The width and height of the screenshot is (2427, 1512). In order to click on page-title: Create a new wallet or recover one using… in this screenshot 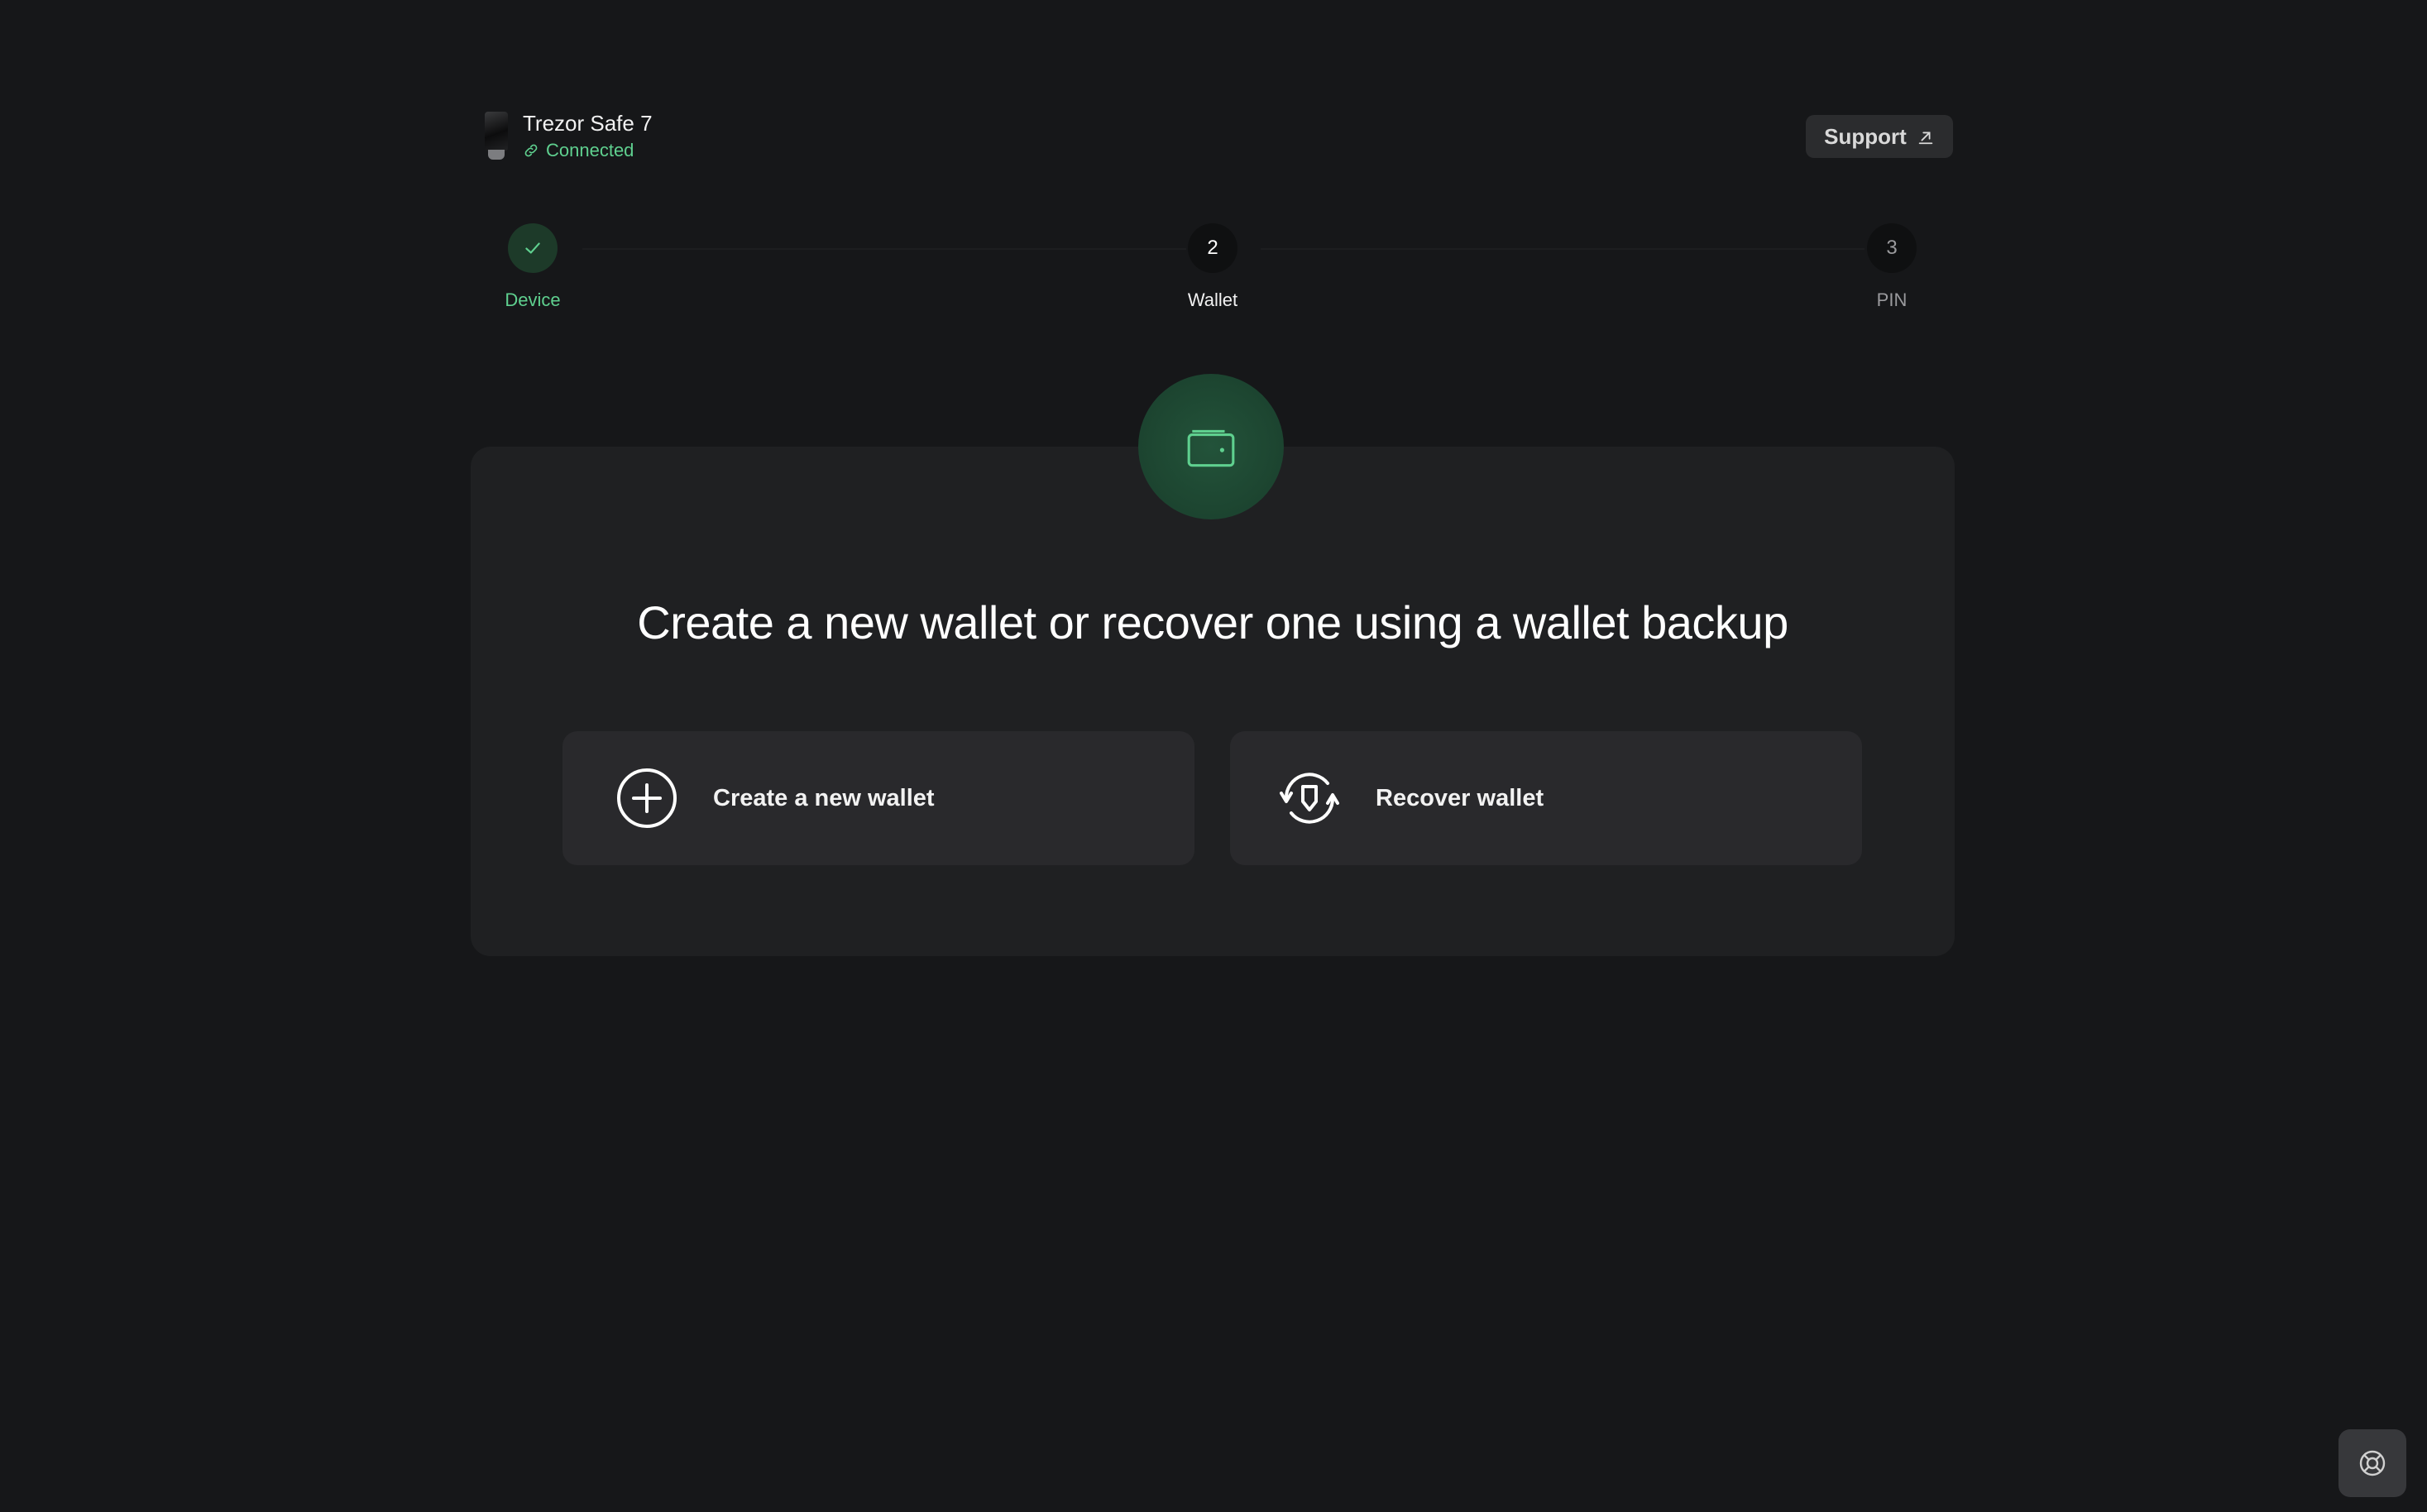, I will do `click(1212, 622)`.